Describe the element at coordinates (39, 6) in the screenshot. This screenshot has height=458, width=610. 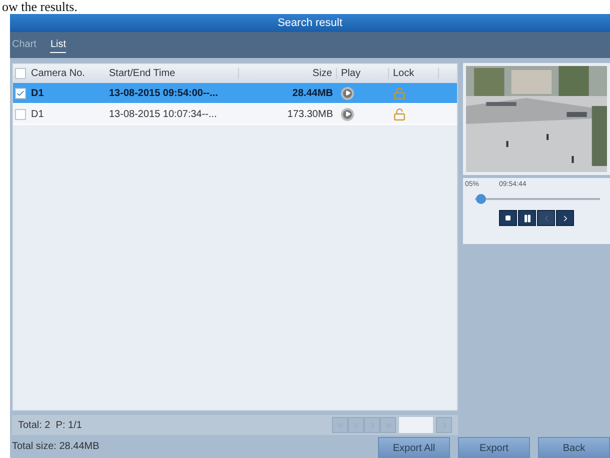
I see `document-text: ow the results.` at that location.